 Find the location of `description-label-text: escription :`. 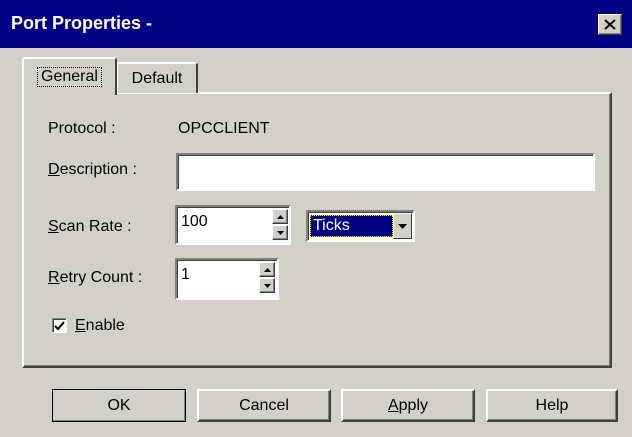

description-label-text: escription : is located at coordinates (98, 169).